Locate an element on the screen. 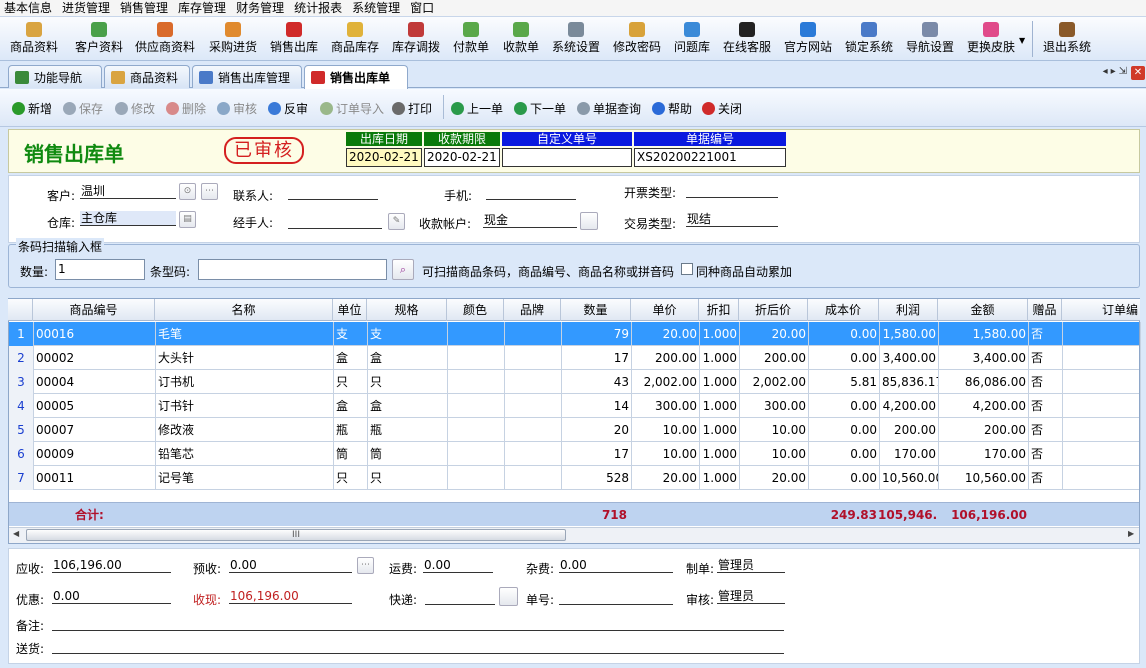 The image size is (1146, 668). express-dropdown-icon is located at coordinates (508, 596).